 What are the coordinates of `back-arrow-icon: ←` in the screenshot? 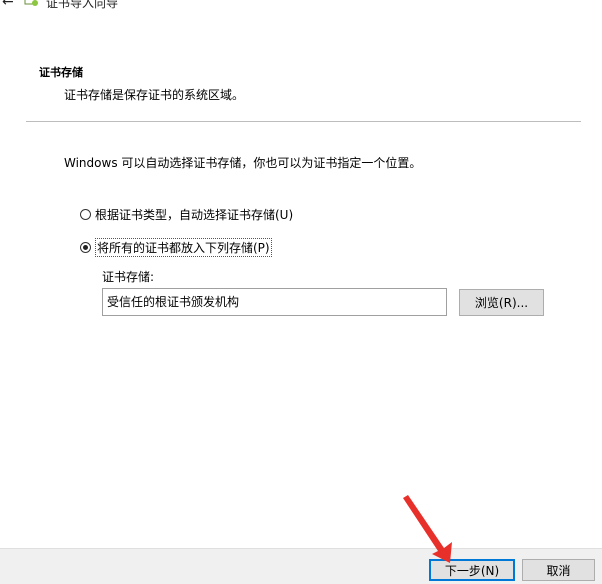 It's located at (8, 5).